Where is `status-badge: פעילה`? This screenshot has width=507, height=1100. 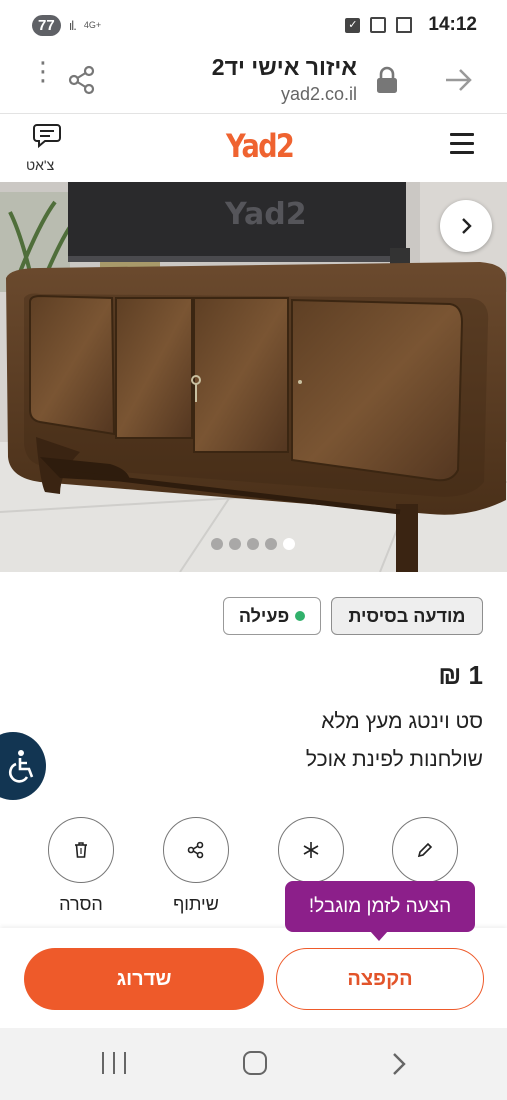
status-badge: פעילה is located at coordinates (272, 616).